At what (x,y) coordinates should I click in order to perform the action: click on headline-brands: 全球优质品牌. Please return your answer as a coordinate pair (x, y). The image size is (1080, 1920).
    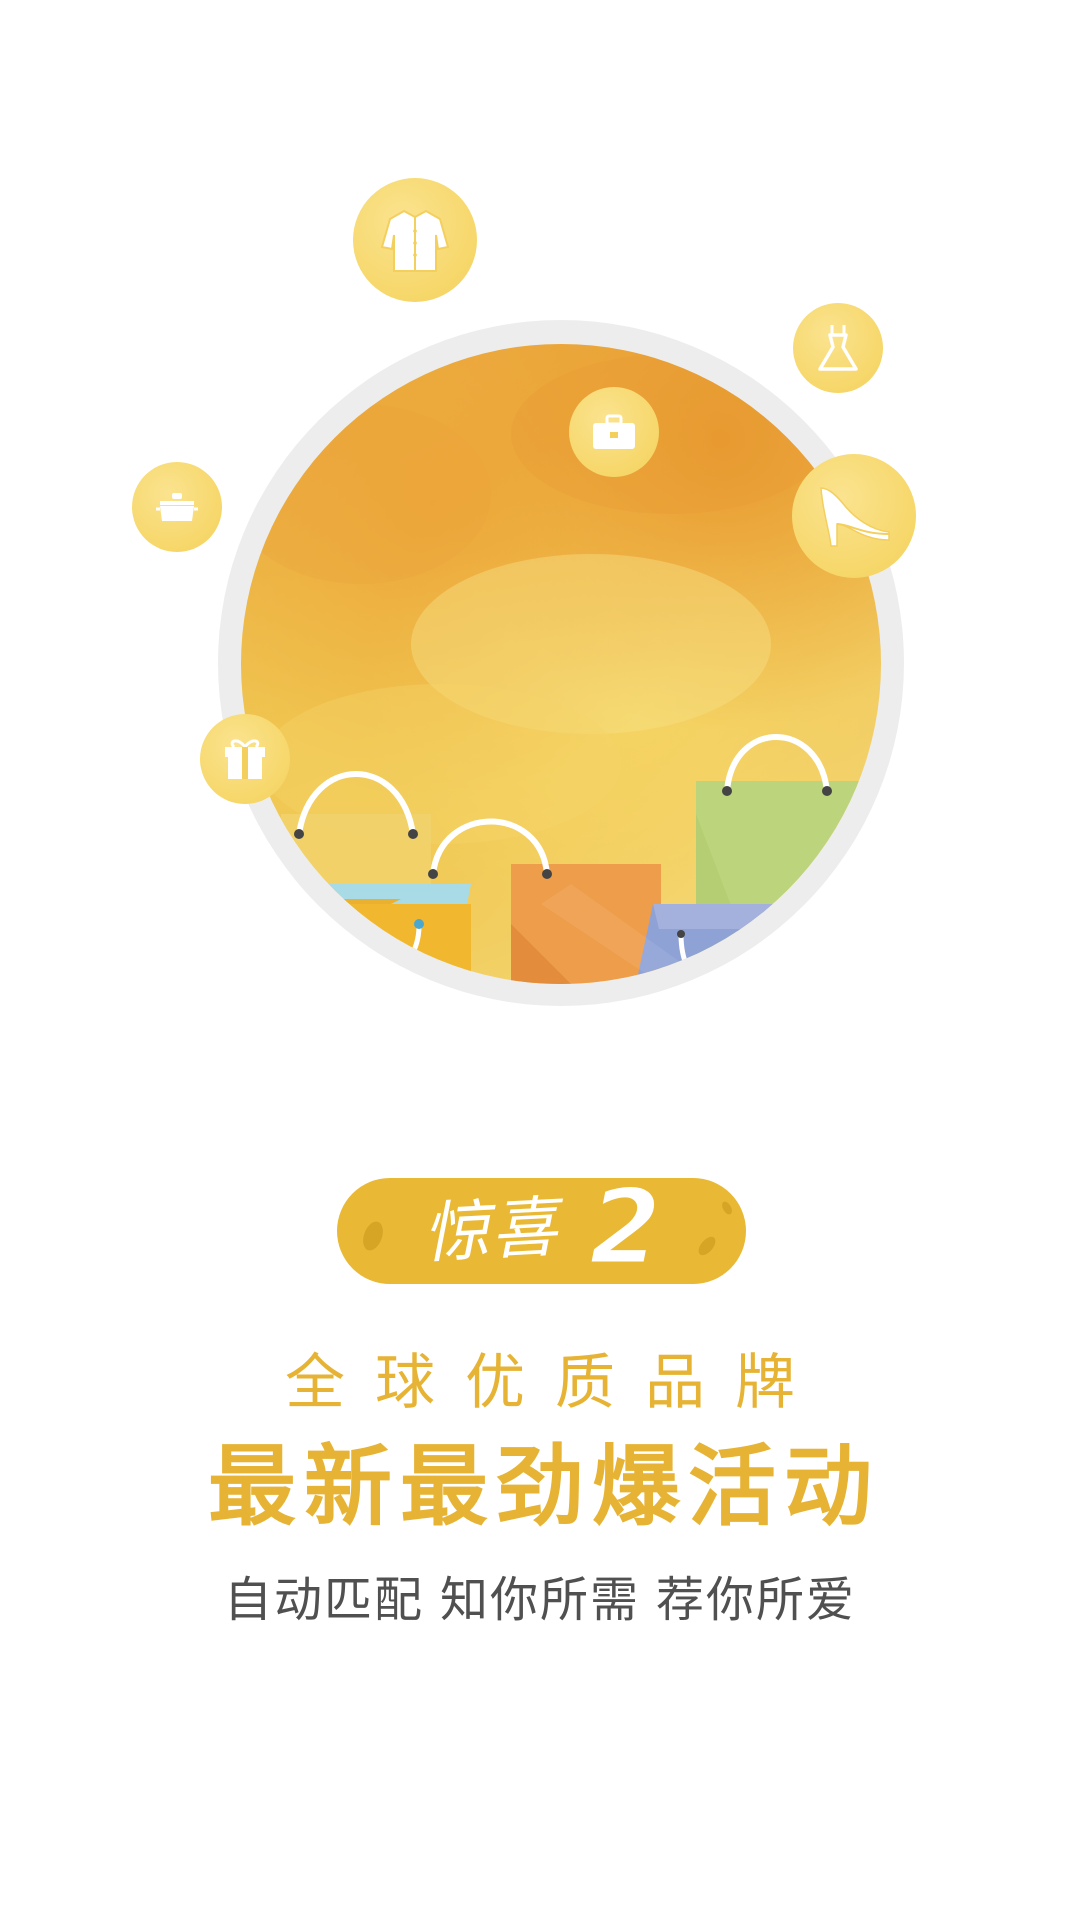
    Looking at the image, I should click on (555, 1383).